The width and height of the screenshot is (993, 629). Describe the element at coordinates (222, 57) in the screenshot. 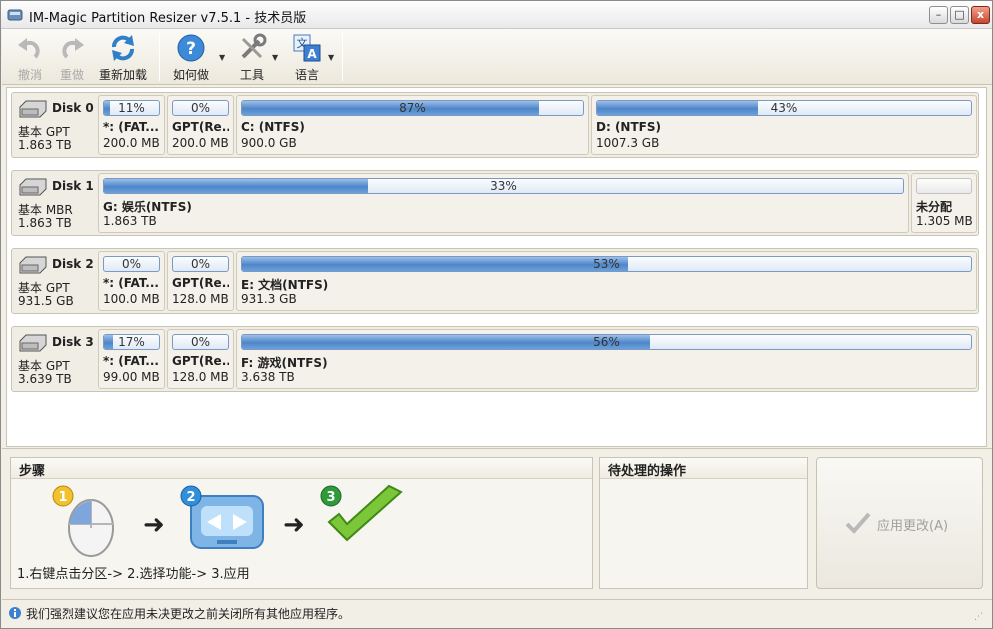

I see `howto-dropdown-arrow-icon: ▼` at that location.